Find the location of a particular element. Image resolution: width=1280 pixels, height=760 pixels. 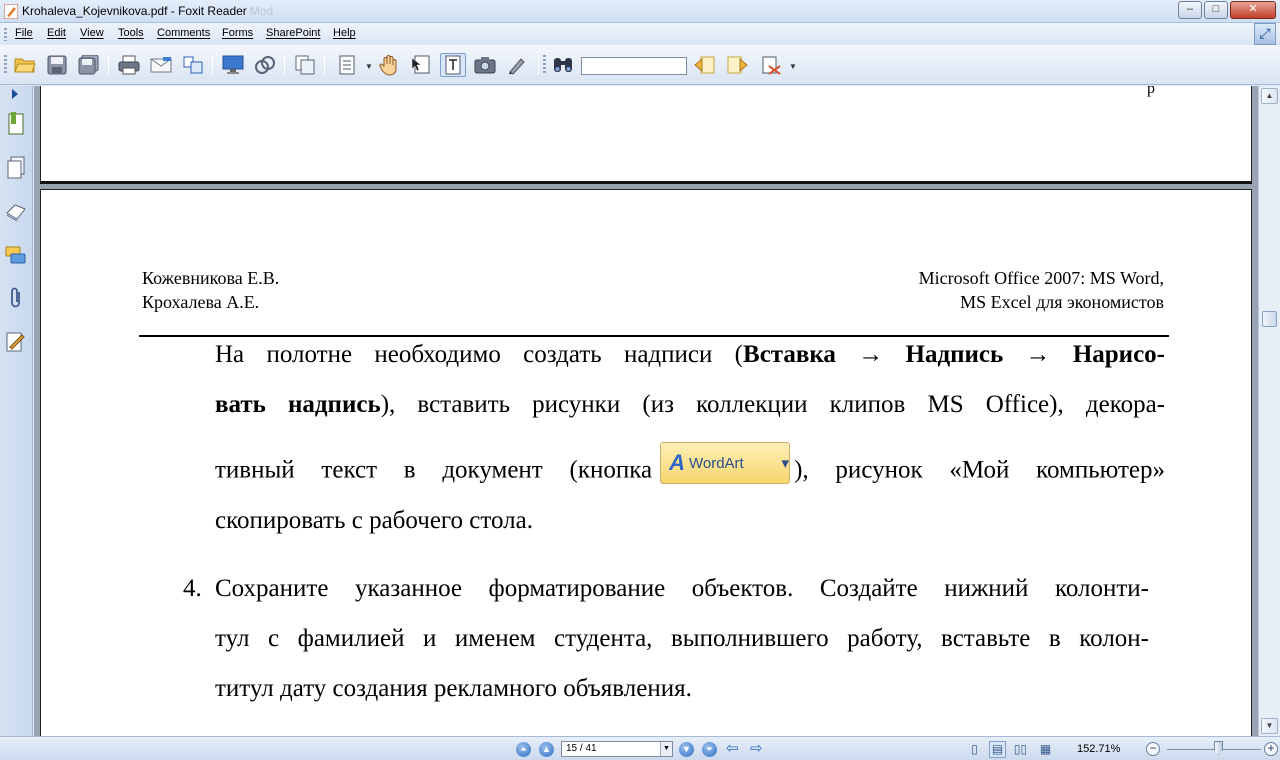

first-page-icon: ⏶ is located at coordinates (523, 749).